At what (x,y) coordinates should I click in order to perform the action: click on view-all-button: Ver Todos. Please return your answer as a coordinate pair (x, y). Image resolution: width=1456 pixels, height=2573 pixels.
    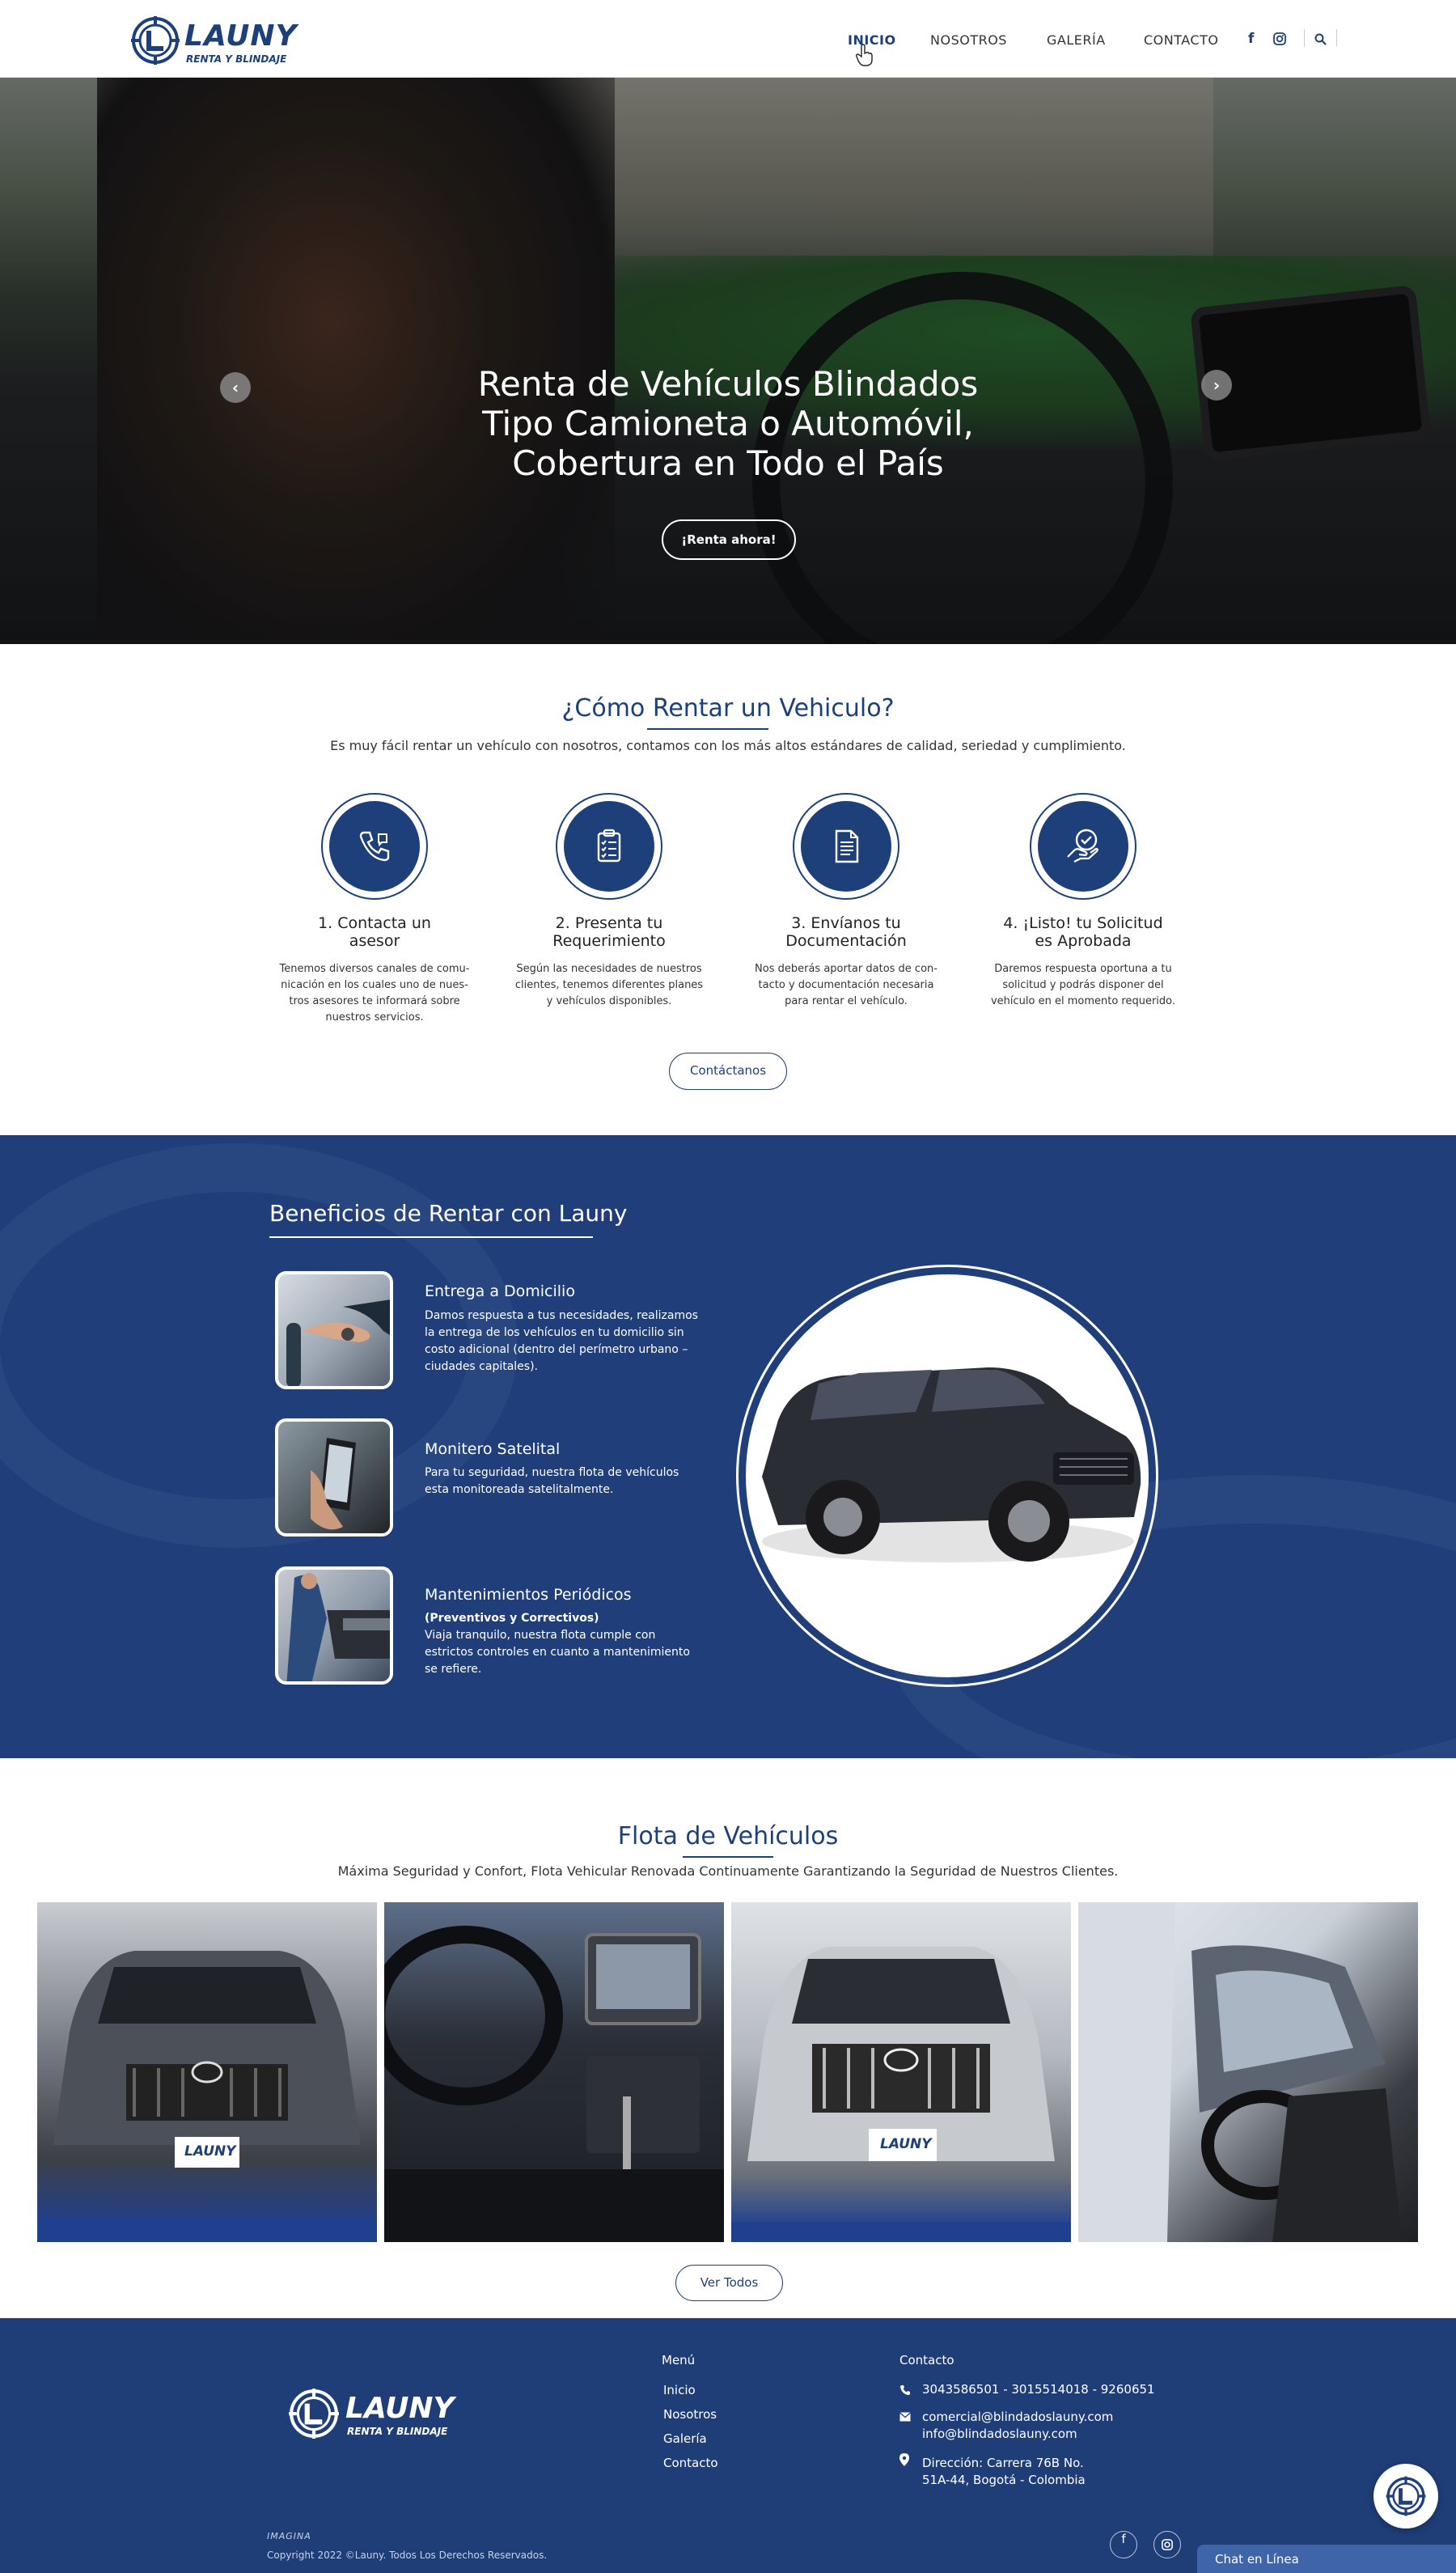
    Looking at the image, I should click on (729, 2283).